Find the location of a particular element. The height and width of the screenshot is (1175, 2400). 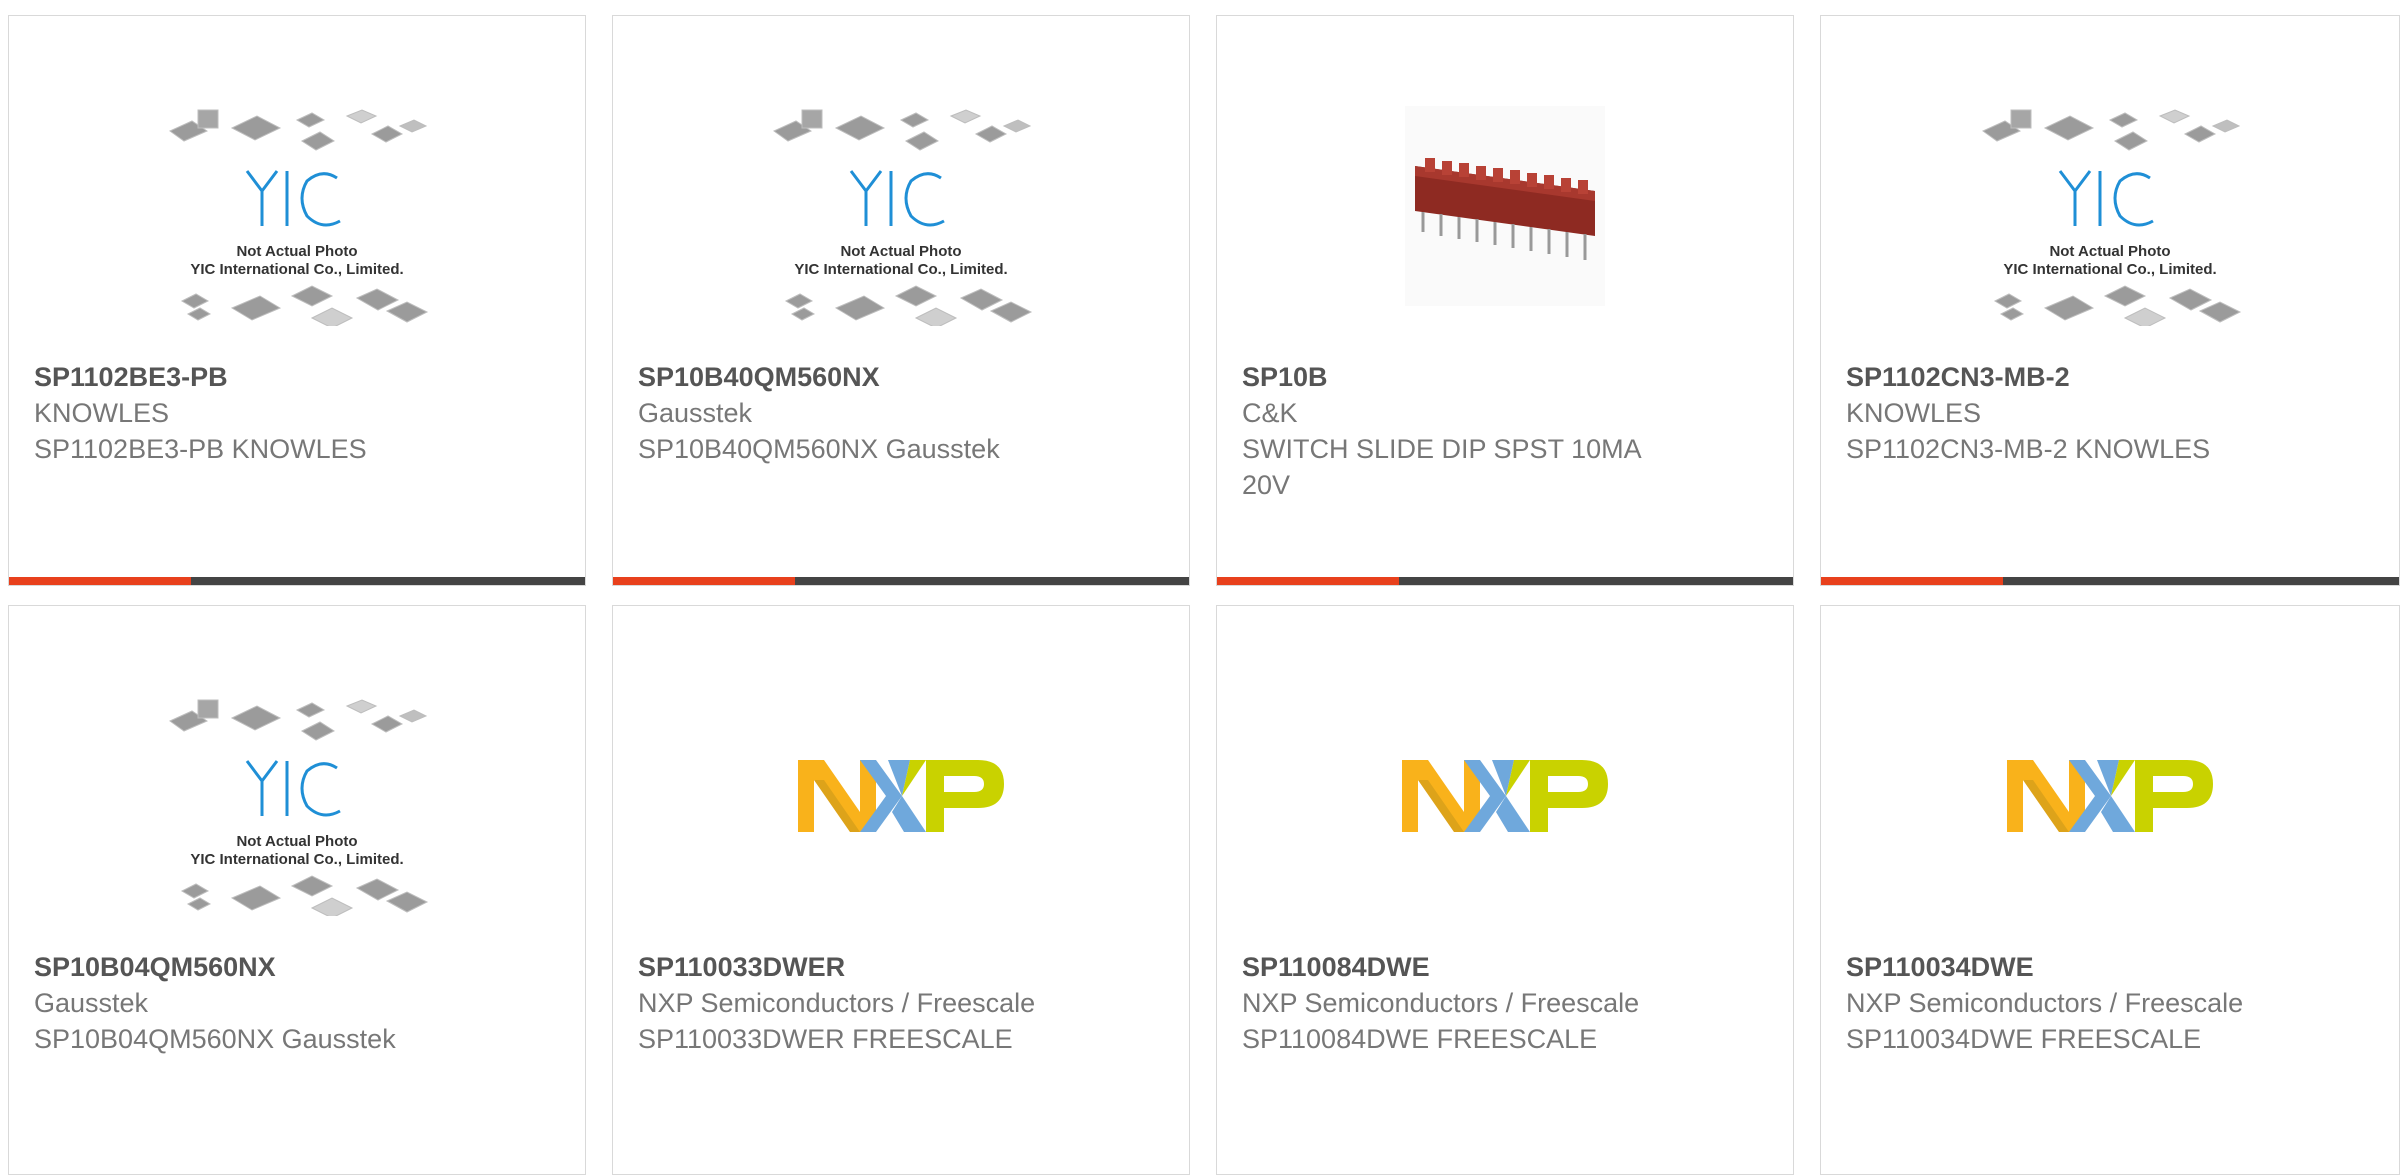

part-number-link: SP1102CN3-MB-2 is located at coordinates (2110, 377).